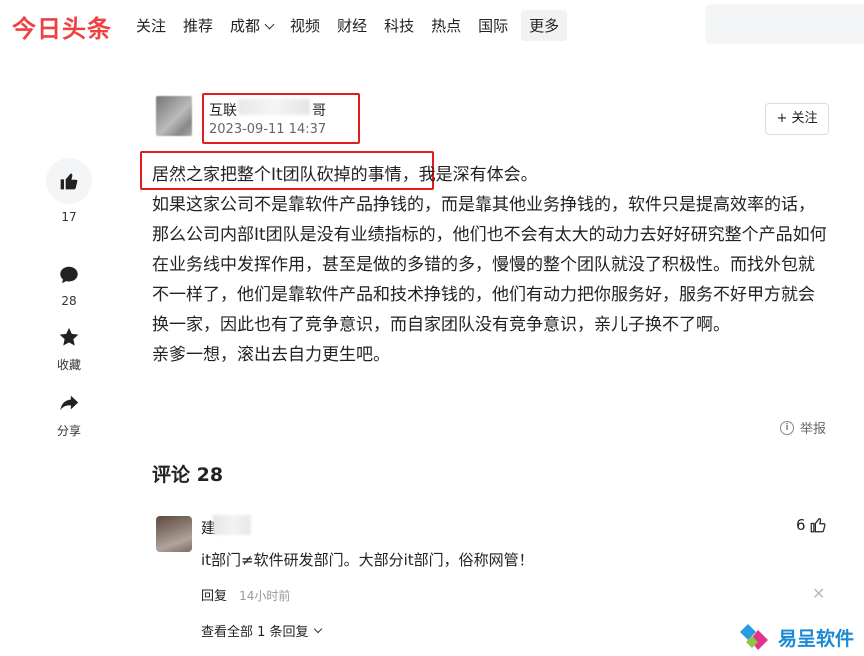 The width and height of the screenshot is (864, 656). I want to click on toutiao-logo: 今日头条, so click(62, 26).